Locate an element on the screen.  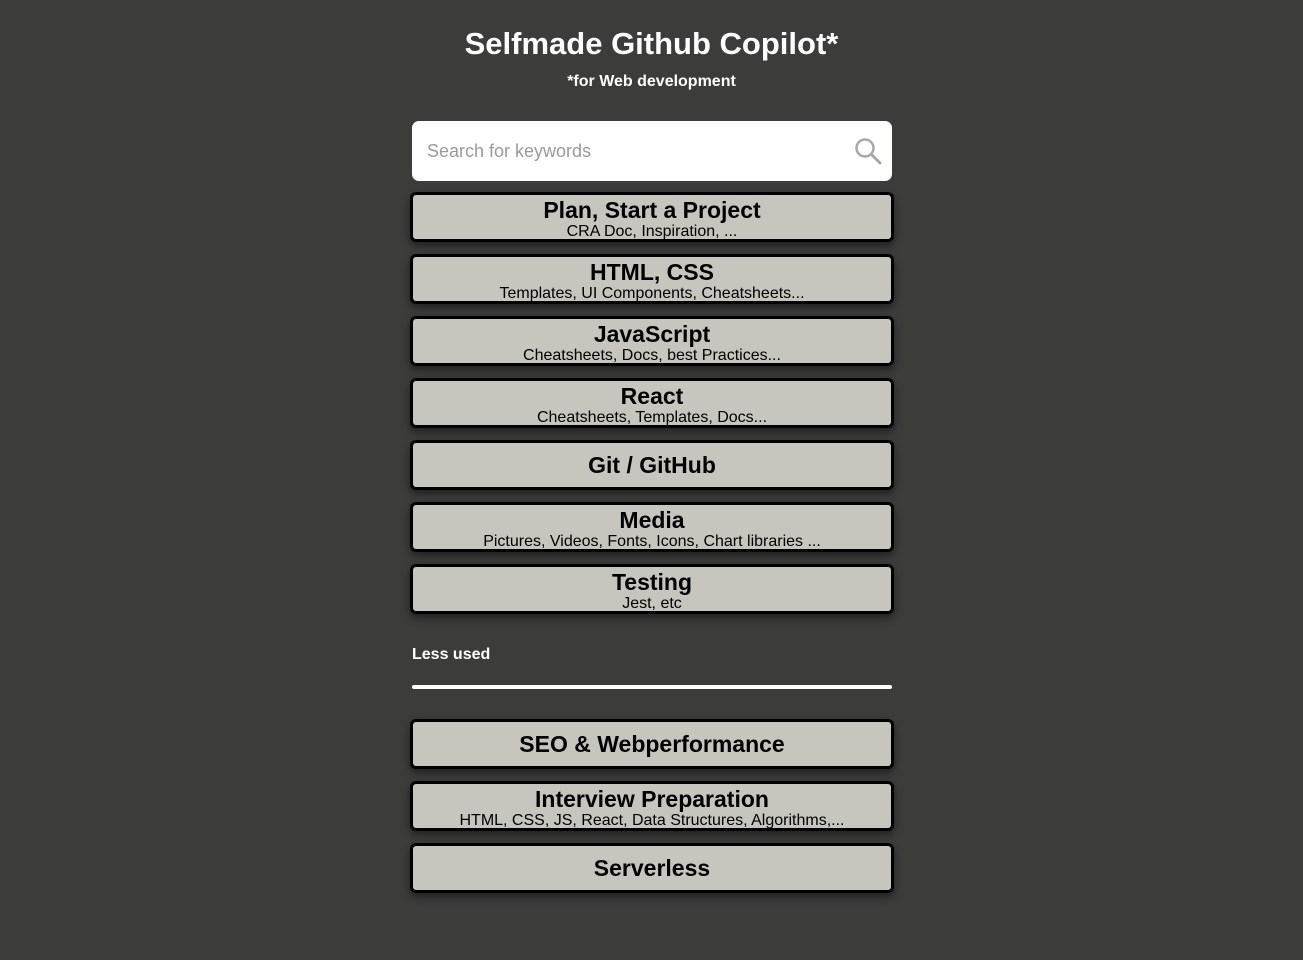
card-title: HTML, CSS is located at coordinates (652, 272).